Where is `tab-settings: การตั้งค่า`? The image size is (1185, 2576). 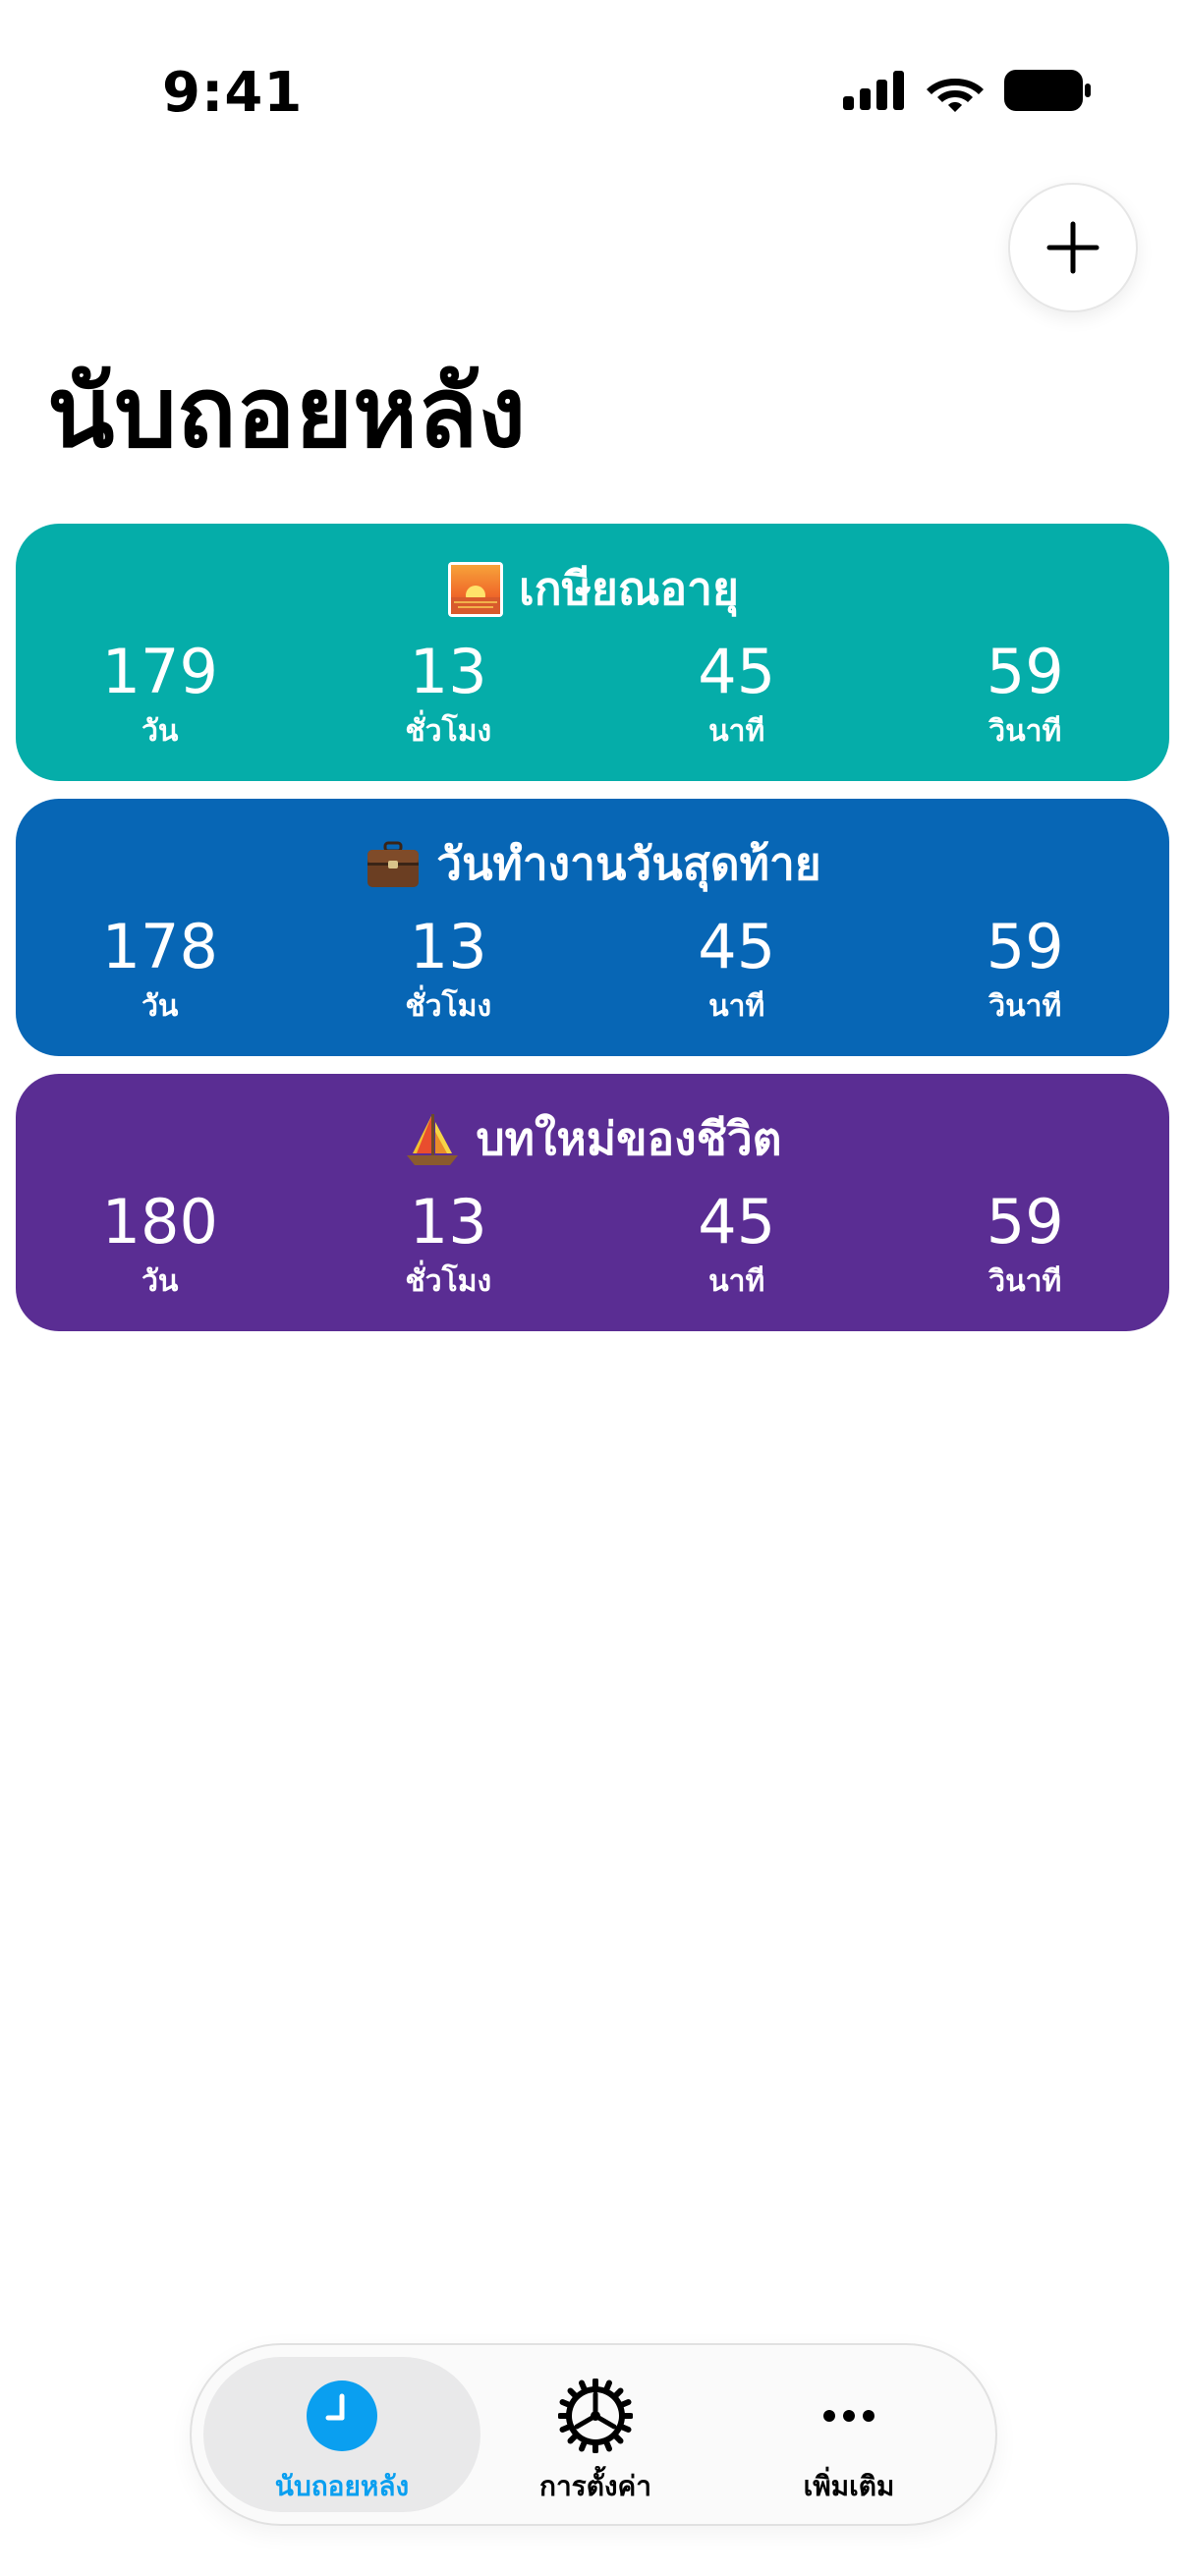 tab-settings: การตั้งค่า is located at coordinates (596, 2434).